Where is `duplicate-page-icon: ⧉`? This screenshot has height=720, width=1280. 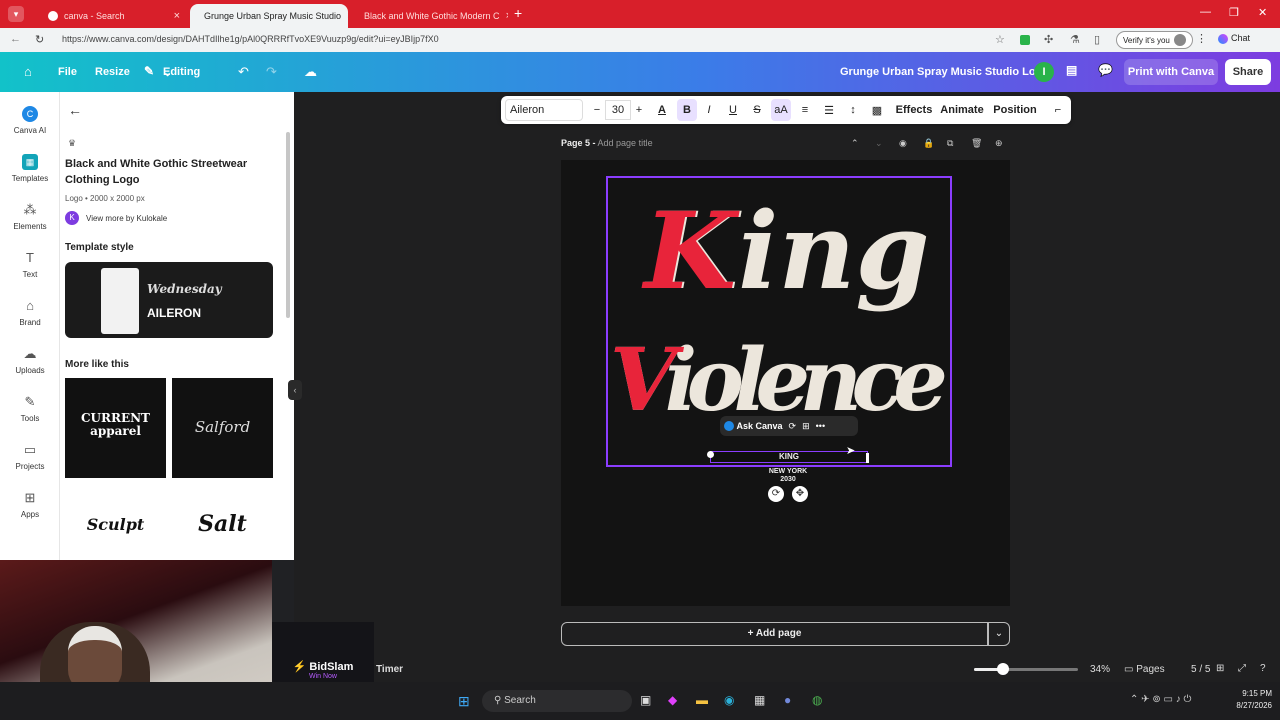 duplicate-page-icon: ⧉ is located at coordinates (950, 143).